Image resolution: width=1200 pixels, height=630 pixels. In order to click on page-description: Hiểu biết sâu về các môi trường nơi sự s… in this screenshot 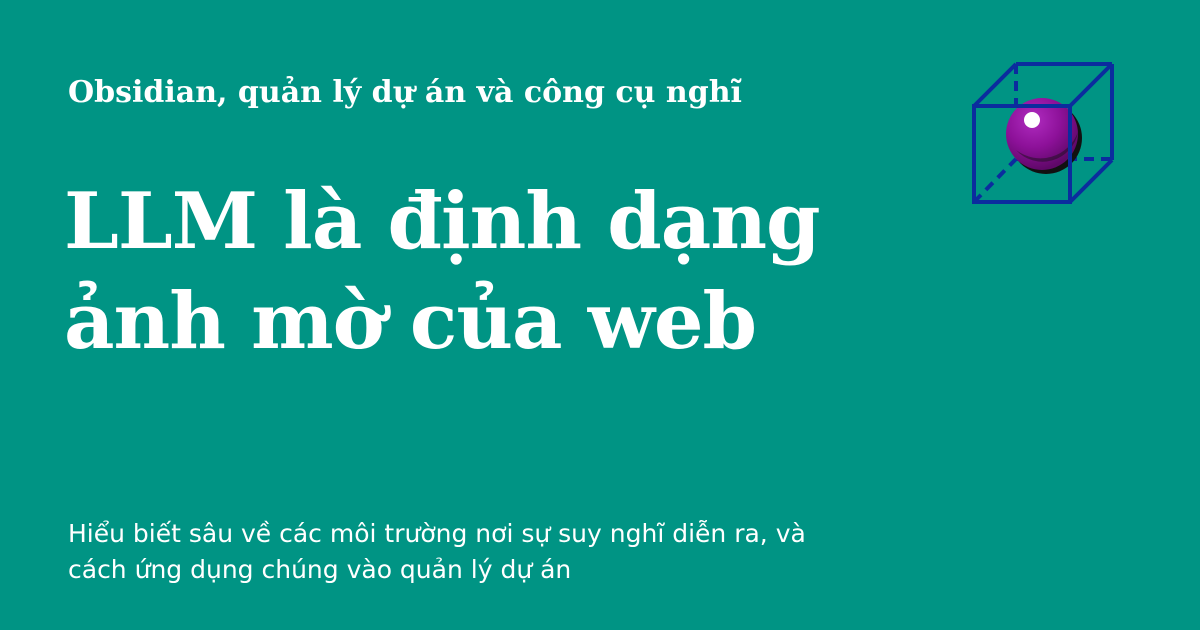, I will do `click(478, 552)`.